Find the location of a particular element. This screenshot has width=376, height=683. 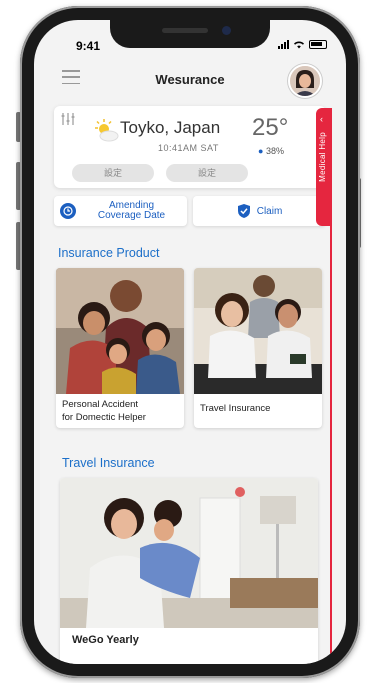

weather-card: Toyko, Japan 10:41AM SAT 25° ● 38% 設定 設定 is located at coordinates (190, 147).